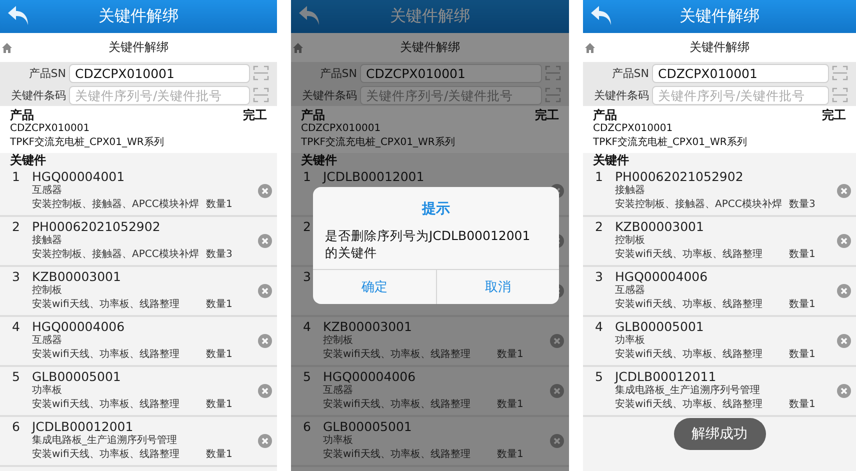  I want to click on row-index: 6, so click(307, 426).